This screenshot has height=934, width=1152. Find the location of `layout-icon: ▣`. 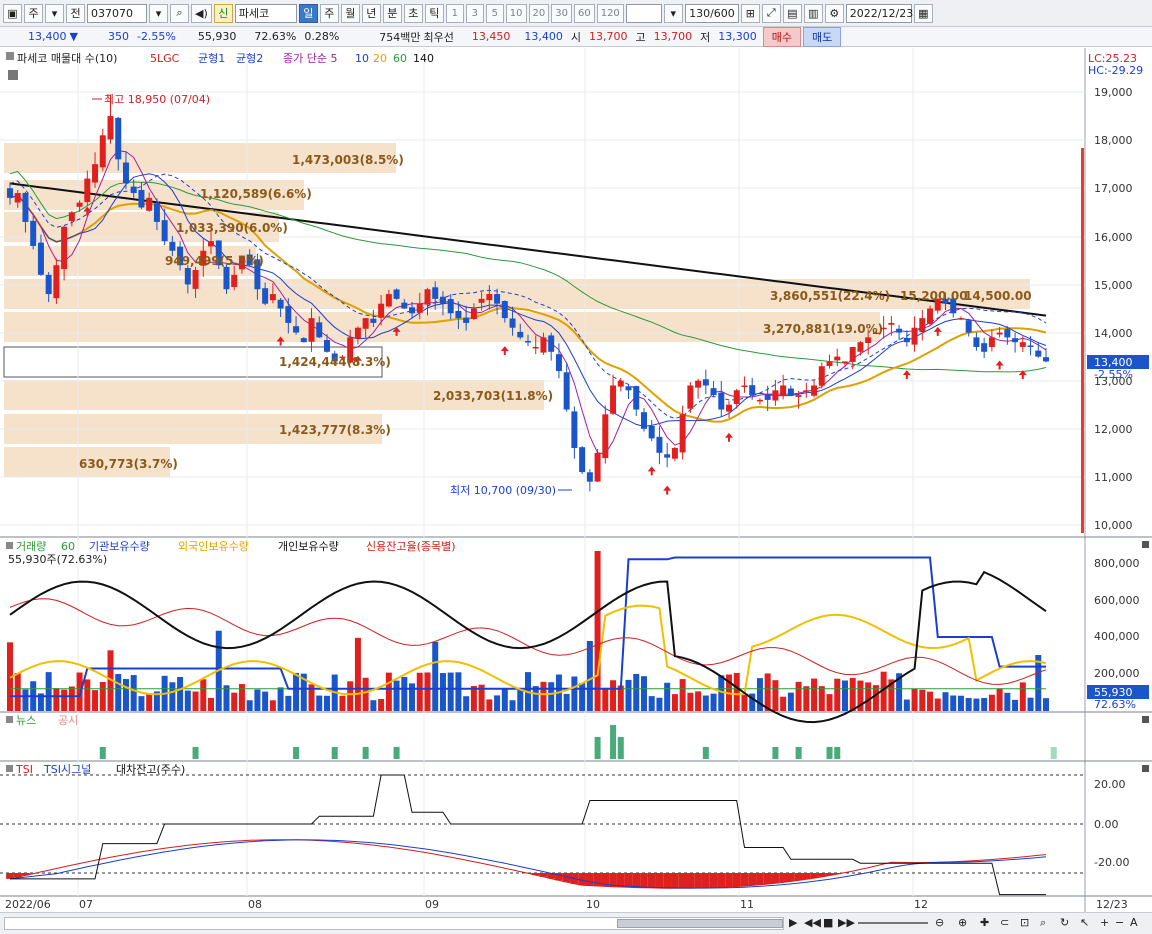

layout-icon: ▣ is located at coordinates (12, 13).